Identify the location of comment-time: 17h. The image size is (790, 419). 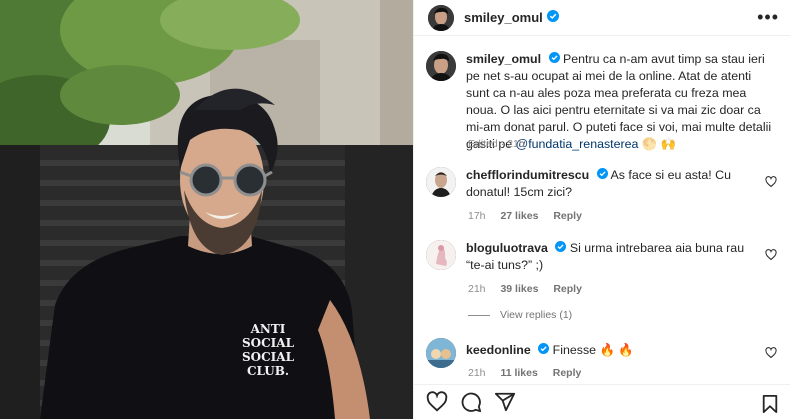
(477, 216).